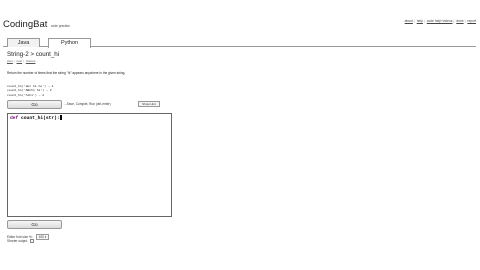 This screenshot has height=270, width=480. Describe the element at coordinates (14, 118) in the screenshot. I see `code-keyword: def` at that location.